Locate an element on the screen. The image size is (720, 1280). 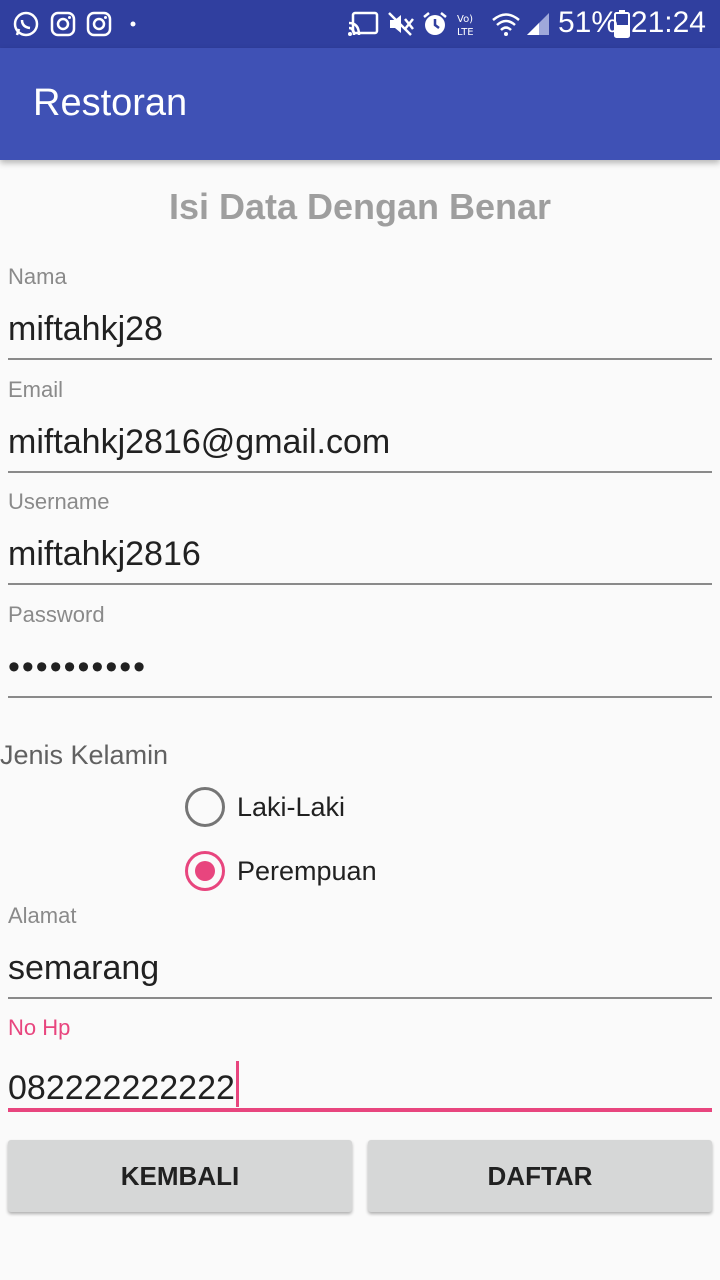
radio-perempuan-label: Perempuan is located at coordinates (307, 870).